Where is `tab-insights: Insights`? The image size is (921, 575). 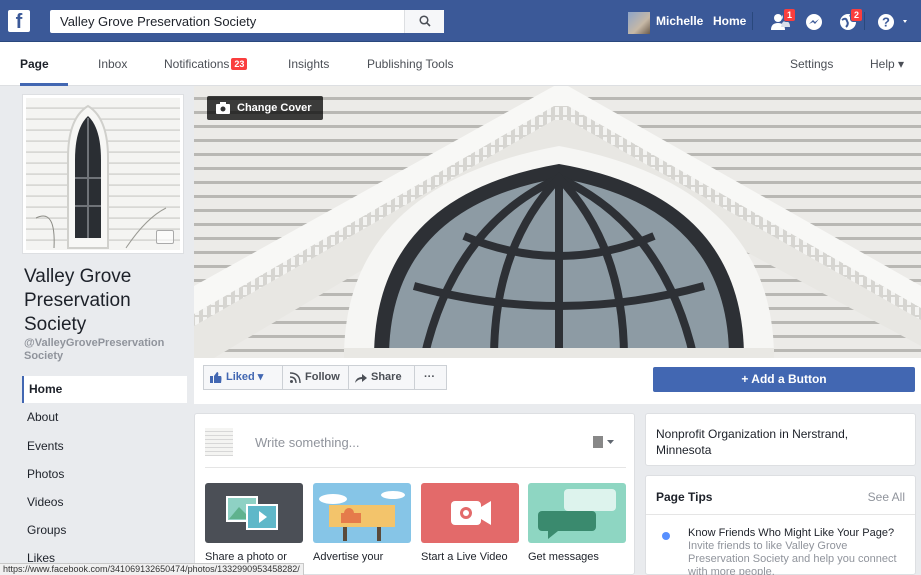 tab-insights: Insights is located at coordinates (308, 64).